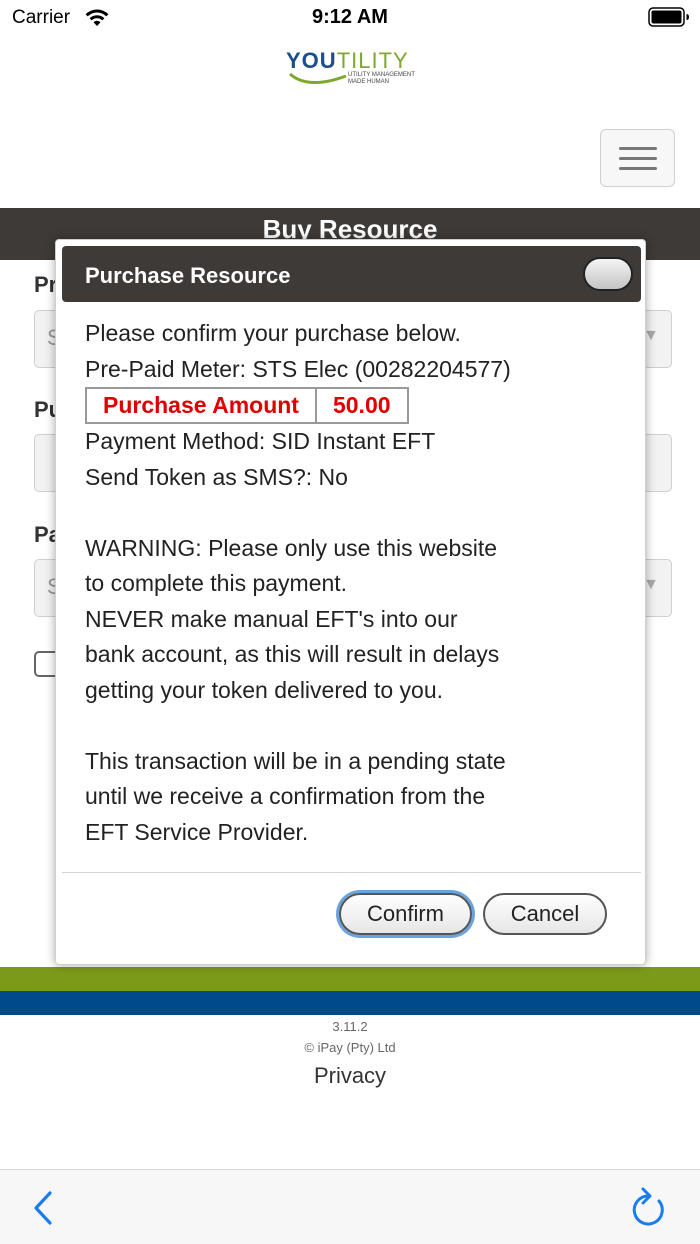  I want to click on amount-value: 50.00, so click(361, 405).